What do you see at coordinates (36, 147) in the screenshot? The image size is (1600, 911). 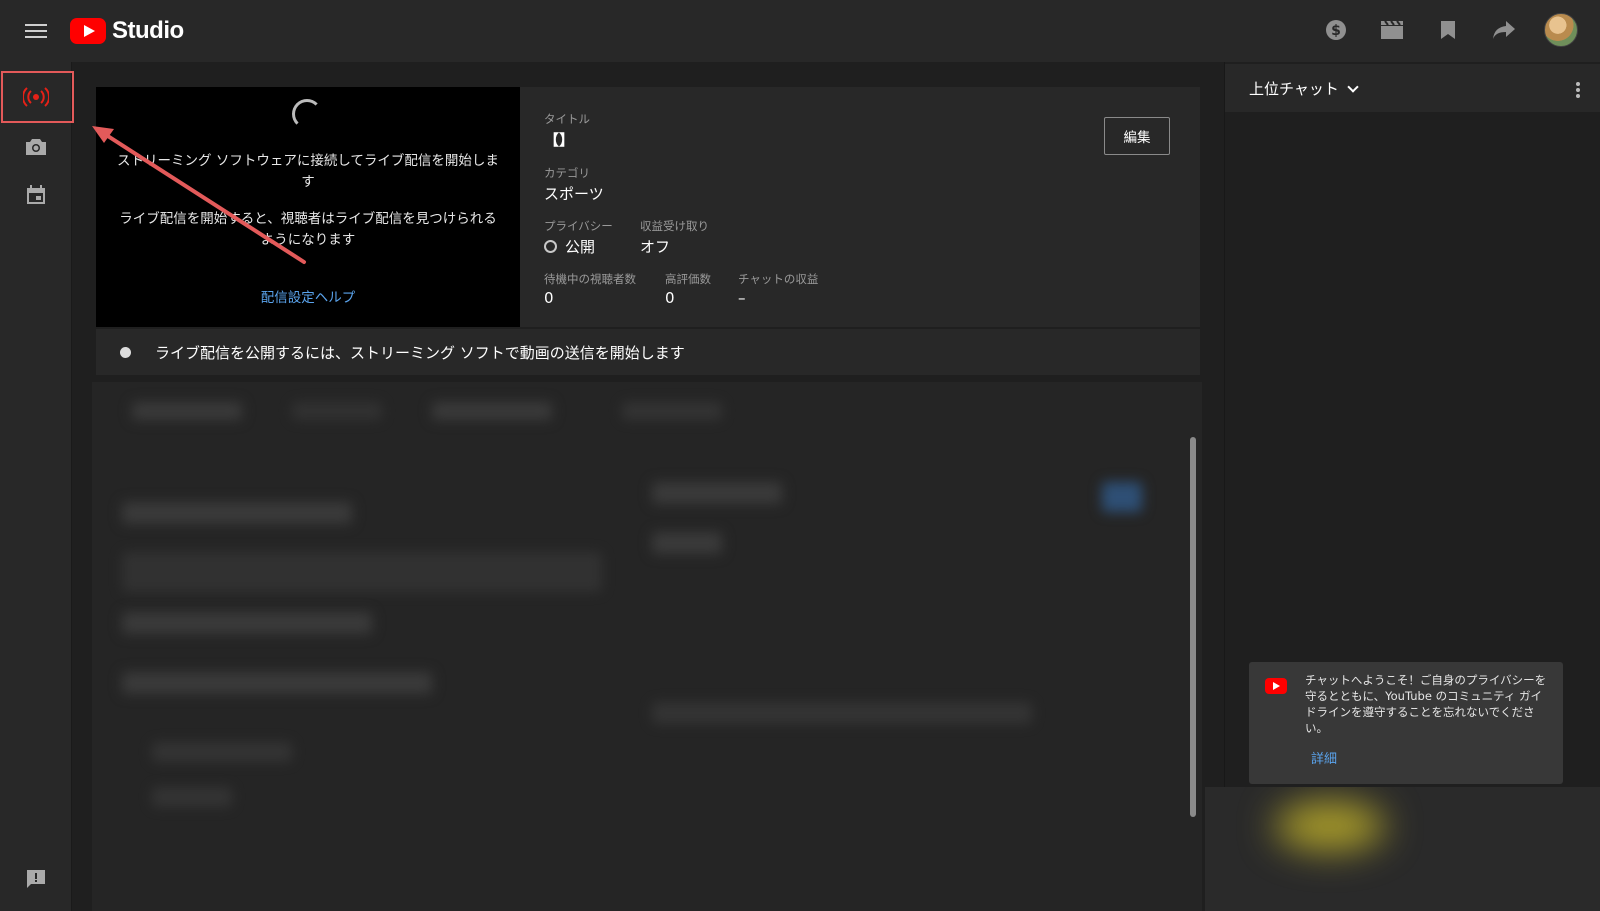 I see `camera-icon` at bounding box center [36, 147].